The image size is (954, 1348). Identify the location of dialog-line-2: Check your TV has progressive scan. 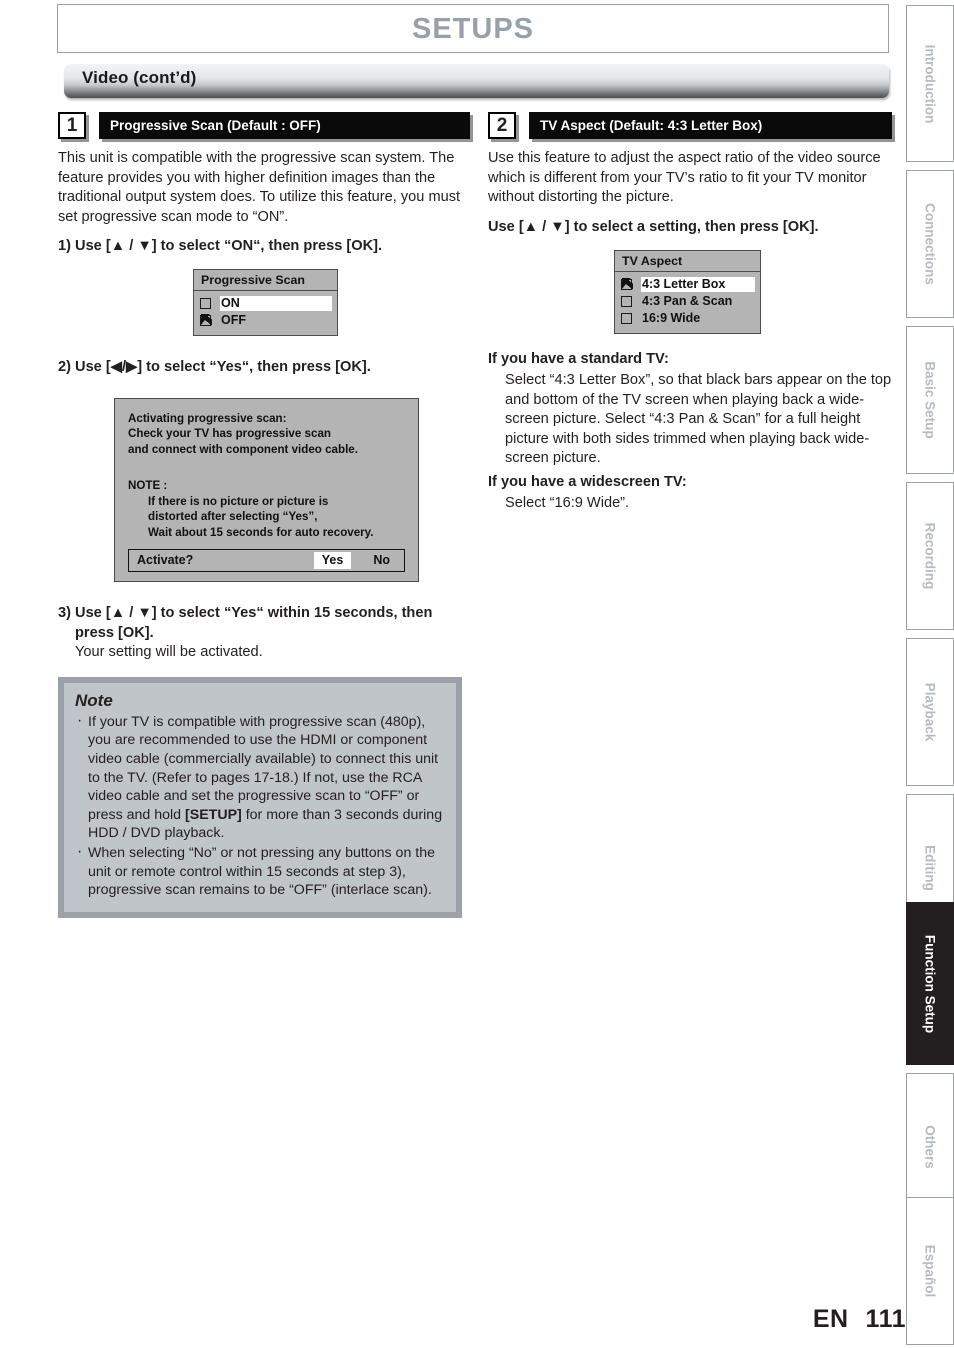
(229, 434).